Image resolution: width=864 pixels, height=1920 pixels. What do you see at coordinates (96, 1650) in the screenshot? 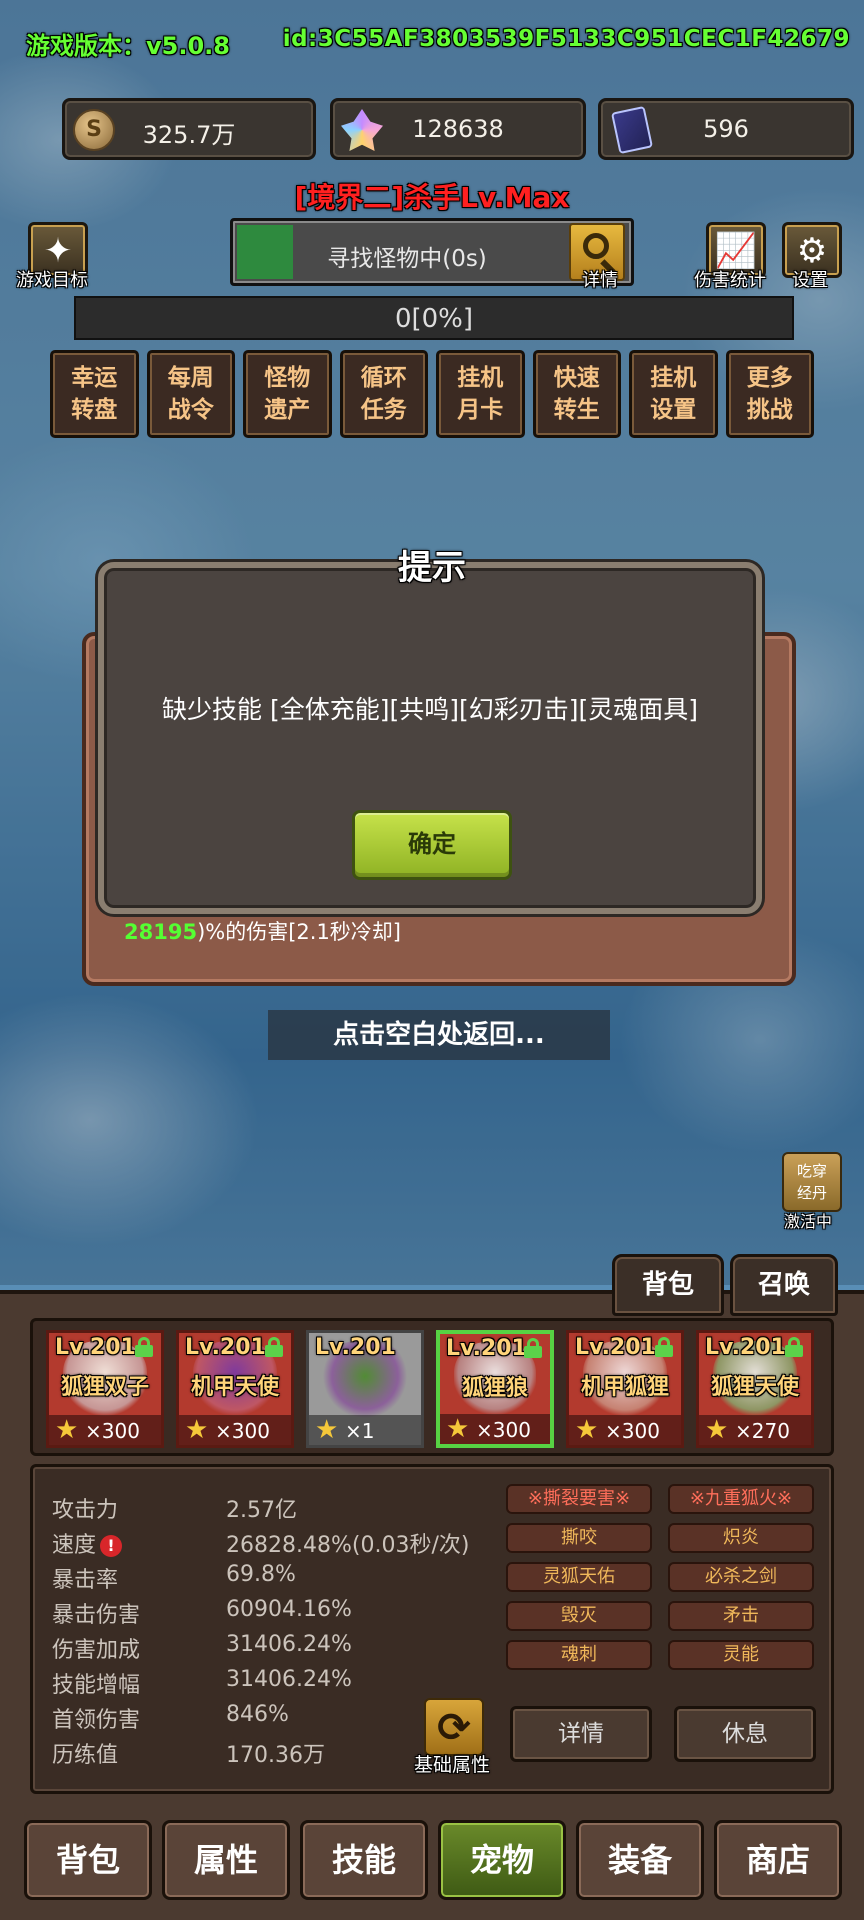
I see `stat-label: 伤害加成` at bounding box center [96, 1650].